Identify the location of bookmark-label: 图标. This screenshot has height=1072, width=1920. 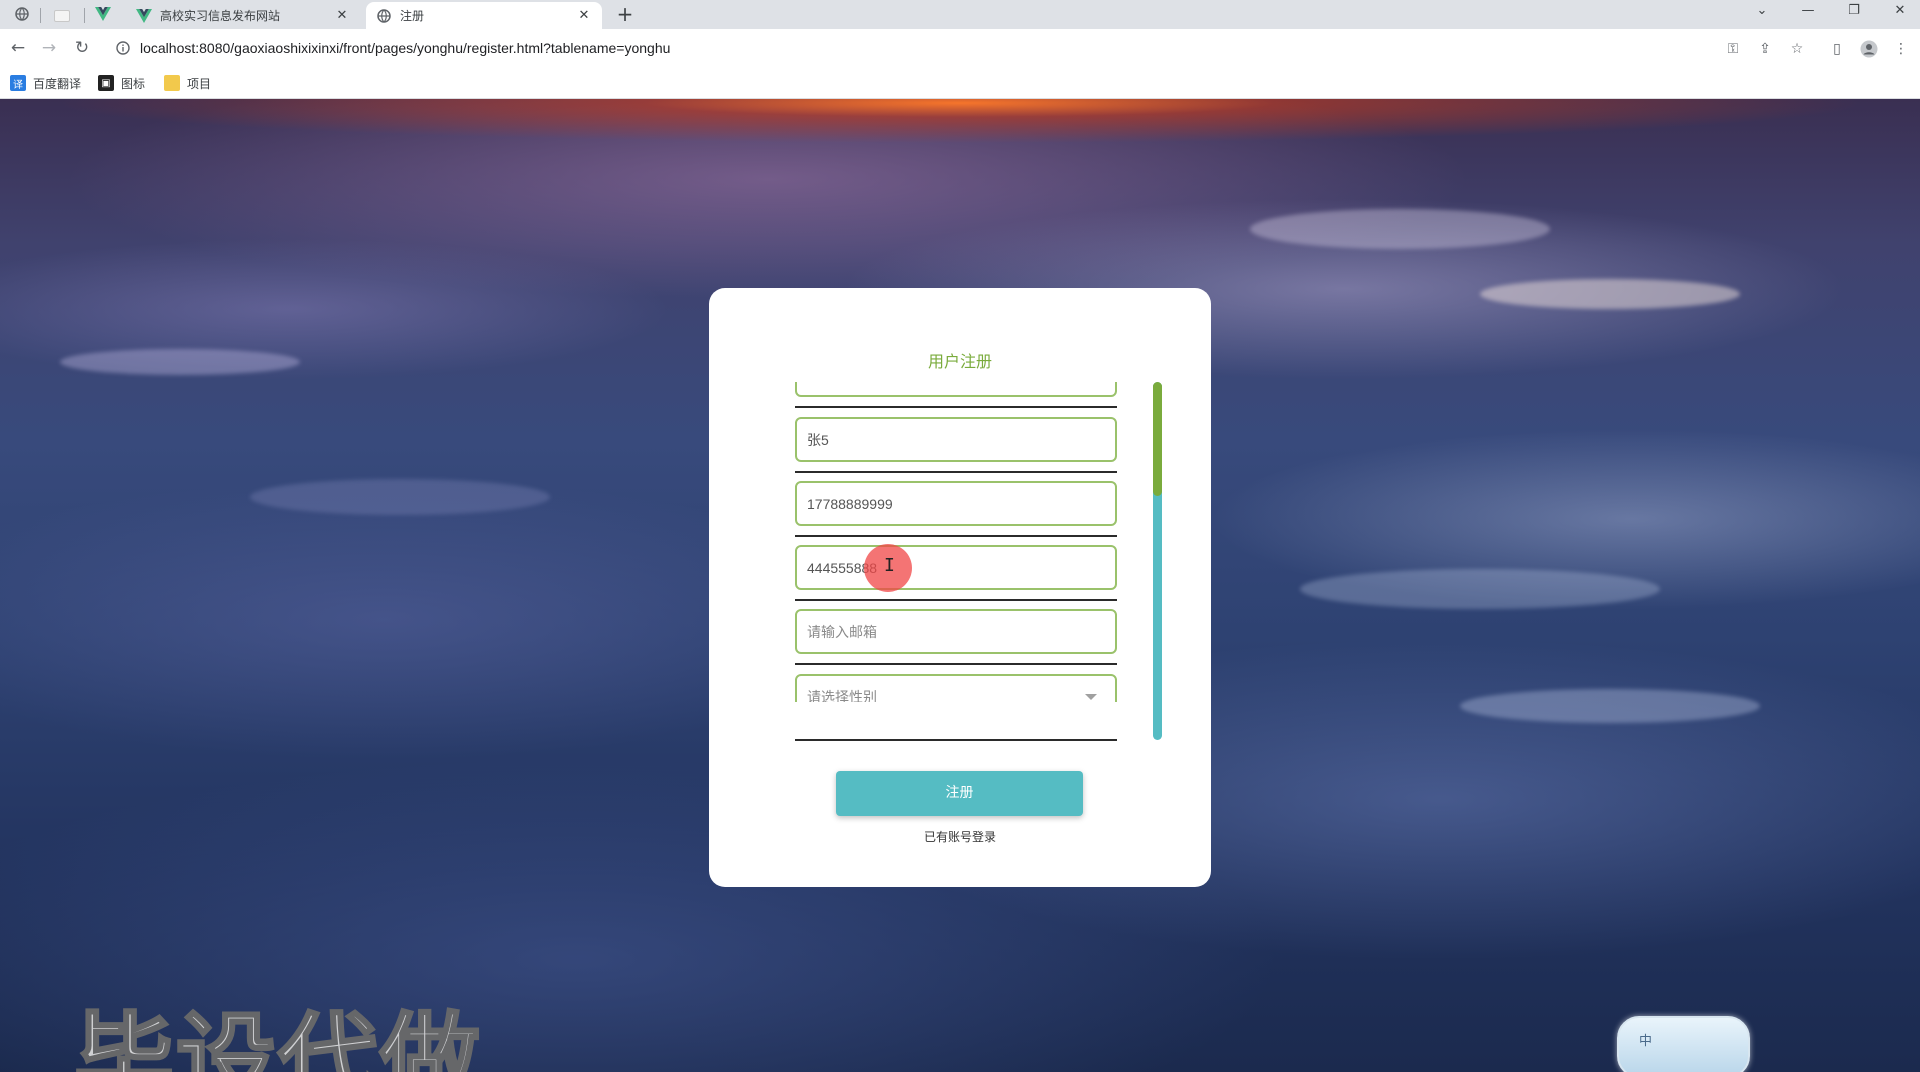
(133, 83).